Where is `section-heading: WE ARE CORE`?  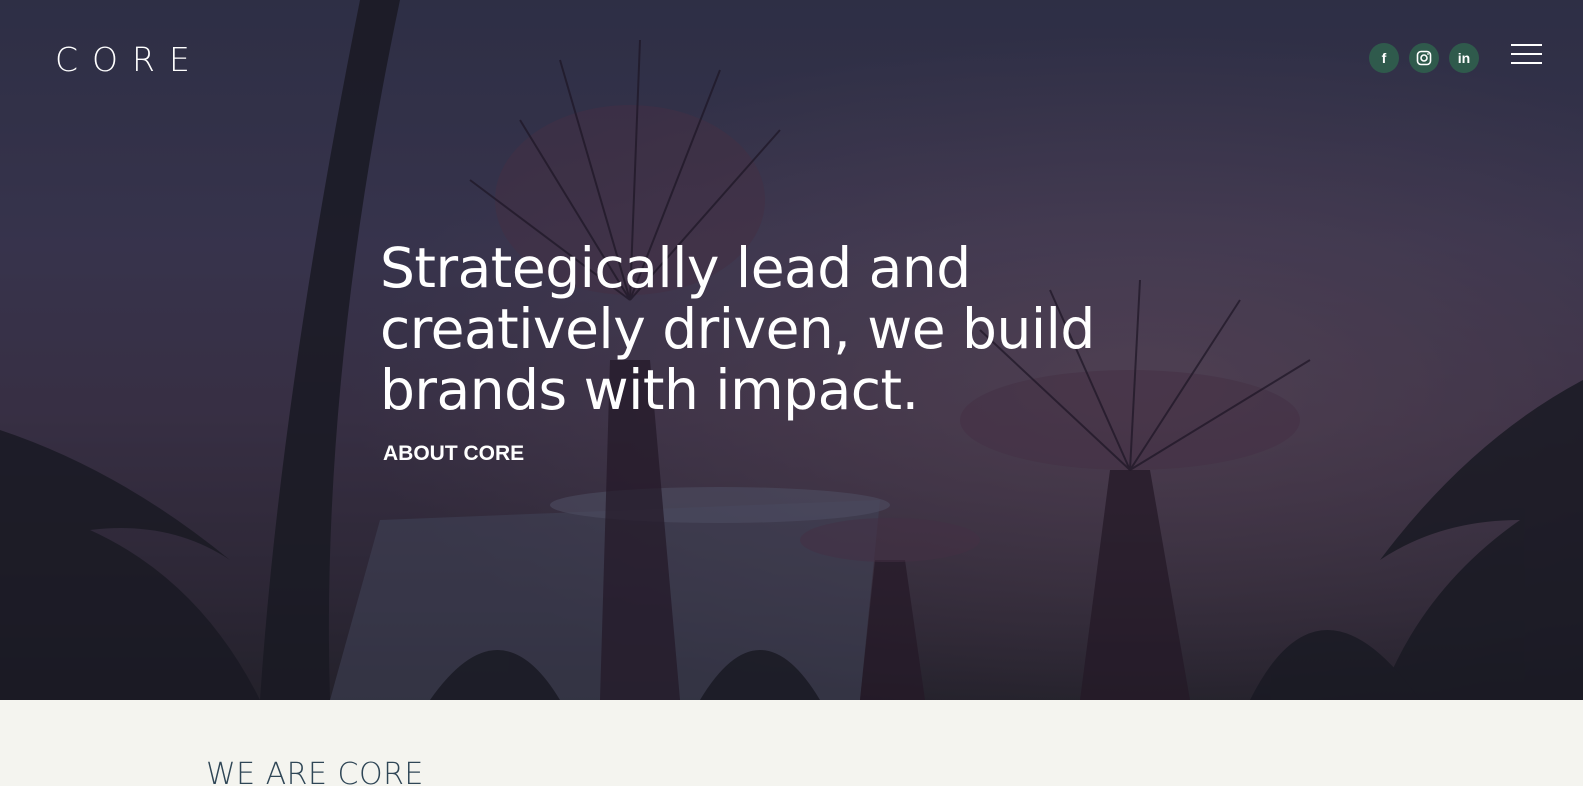
section-heading: WE ARE CORE is located at coordinates (315, 774).